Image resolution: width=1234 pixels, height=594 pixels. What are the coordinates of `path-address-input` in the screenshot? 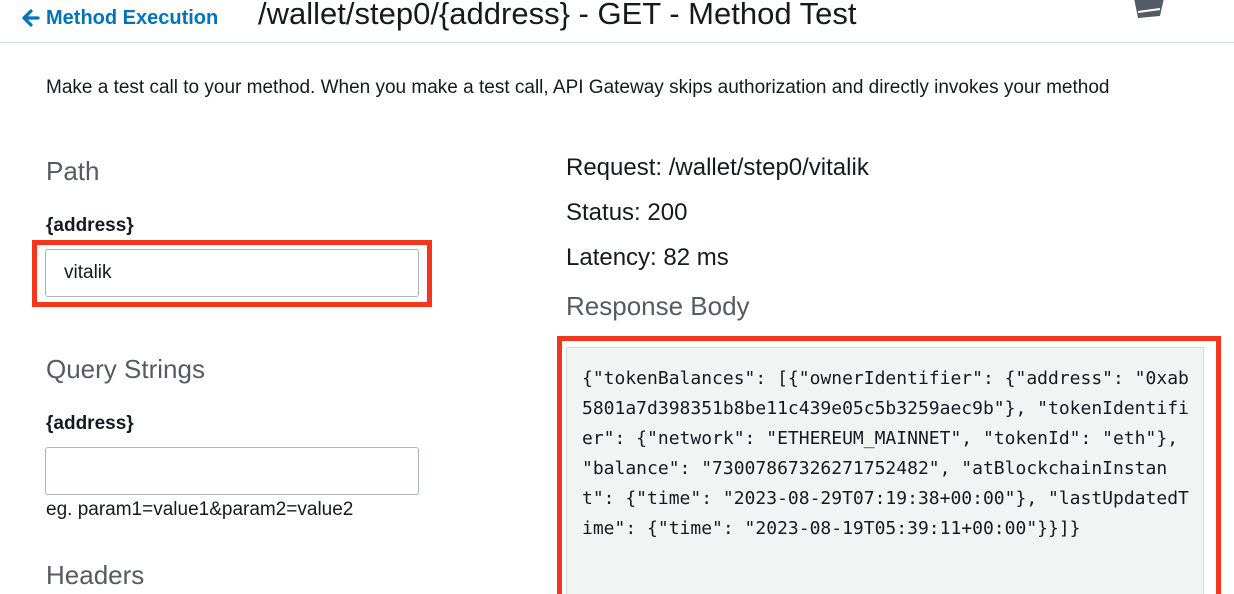 It's located at (232, 273).